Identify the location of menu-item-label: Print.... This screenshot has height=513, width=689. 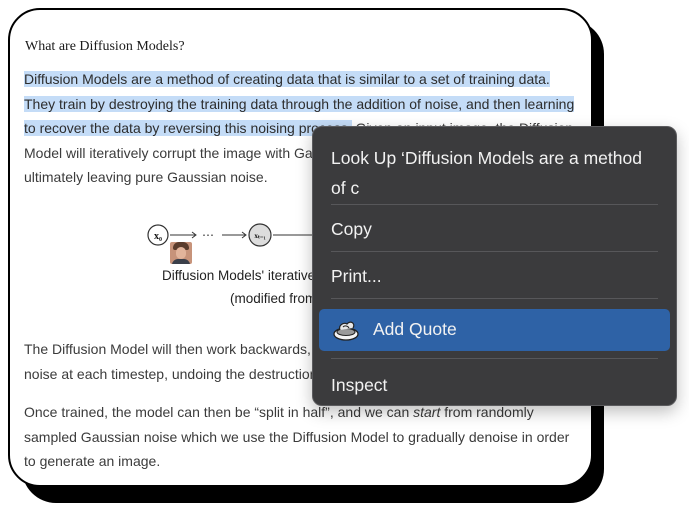
(356, 276).